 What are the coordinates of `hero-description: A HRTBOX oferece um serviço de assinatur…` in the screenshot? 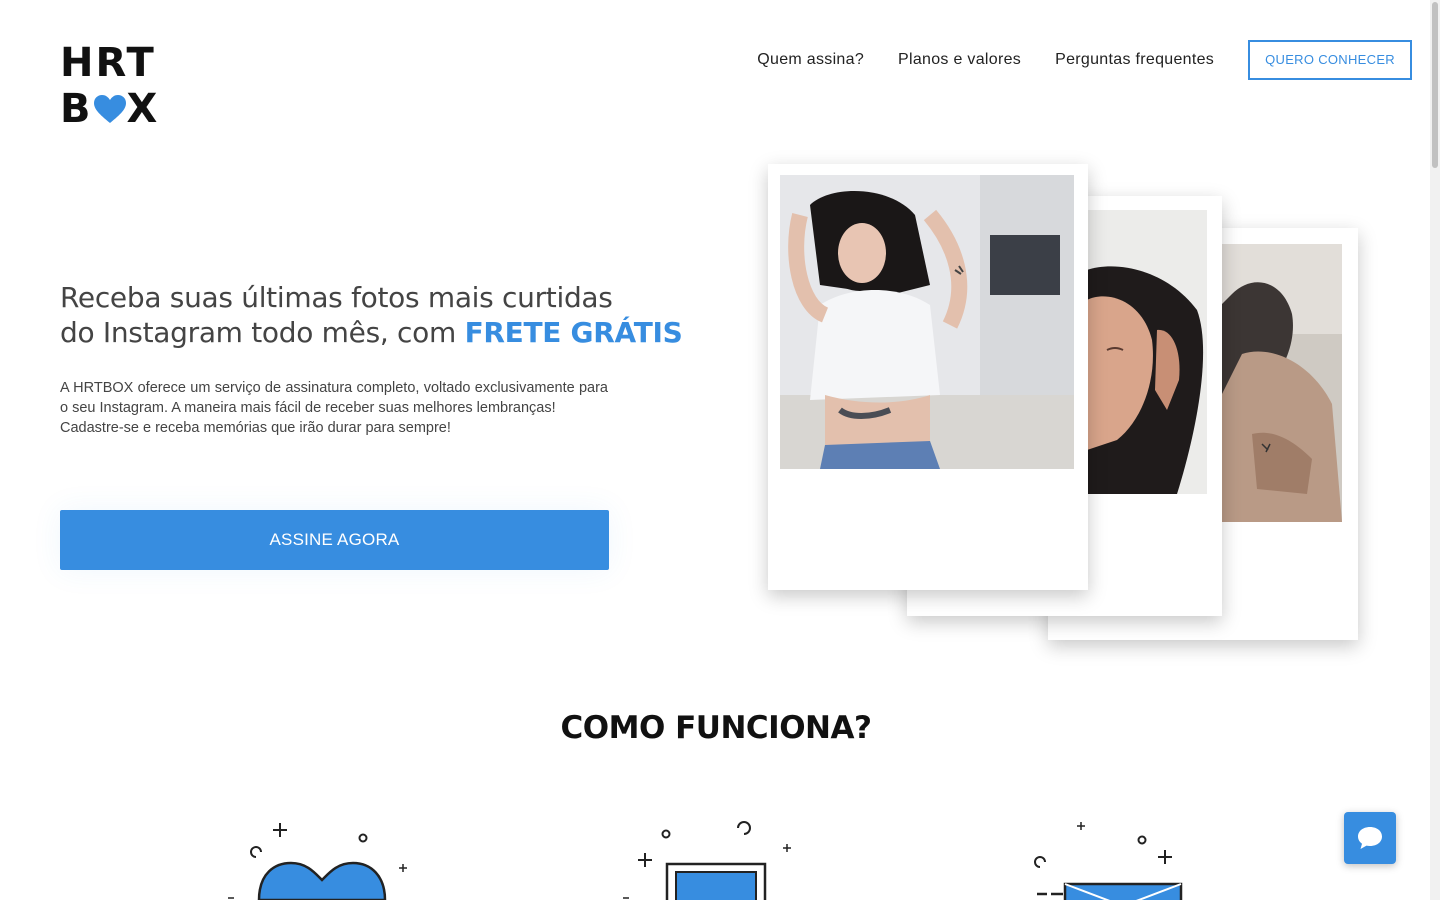 It's located at (334, 408).